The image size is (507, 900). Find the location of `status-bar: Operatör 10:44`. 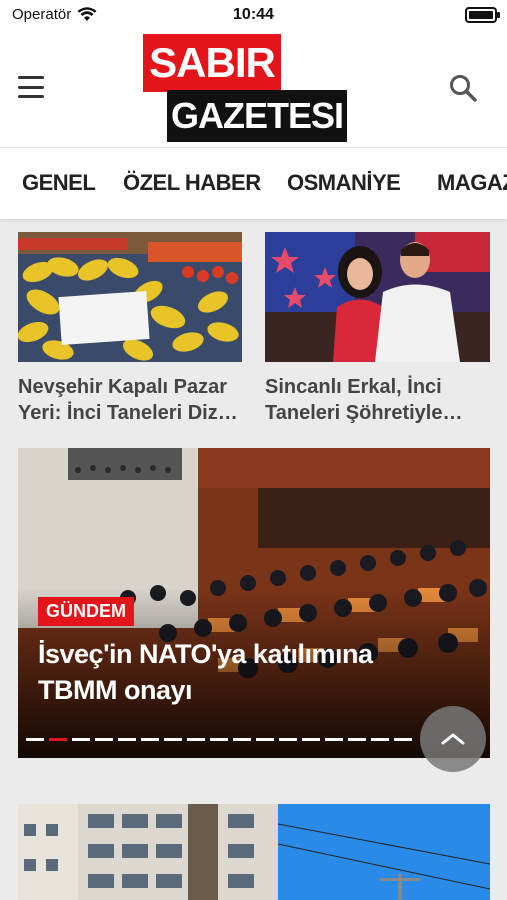

status-bar: Operatör 10:44 is located at coordinates (253, 16).